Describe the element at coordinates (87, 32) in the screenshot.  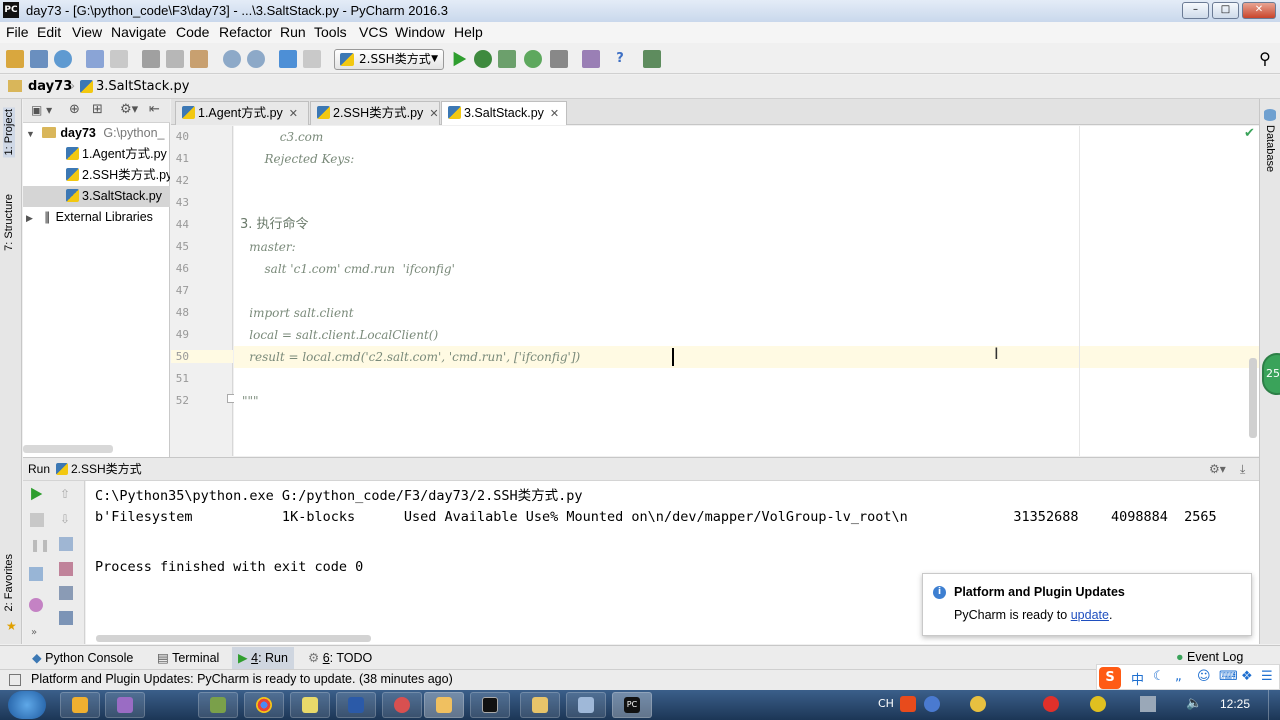
I see `menu-view: View` at that location.